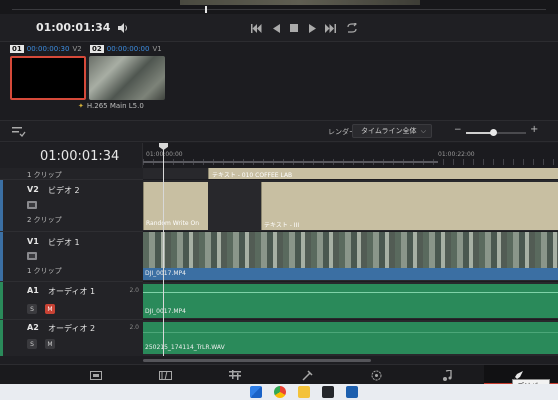 Image resolution: width=558 pixels, height=400 pixels. I want to click on title-clip-iii: テキスト - III, so click(409, 206).